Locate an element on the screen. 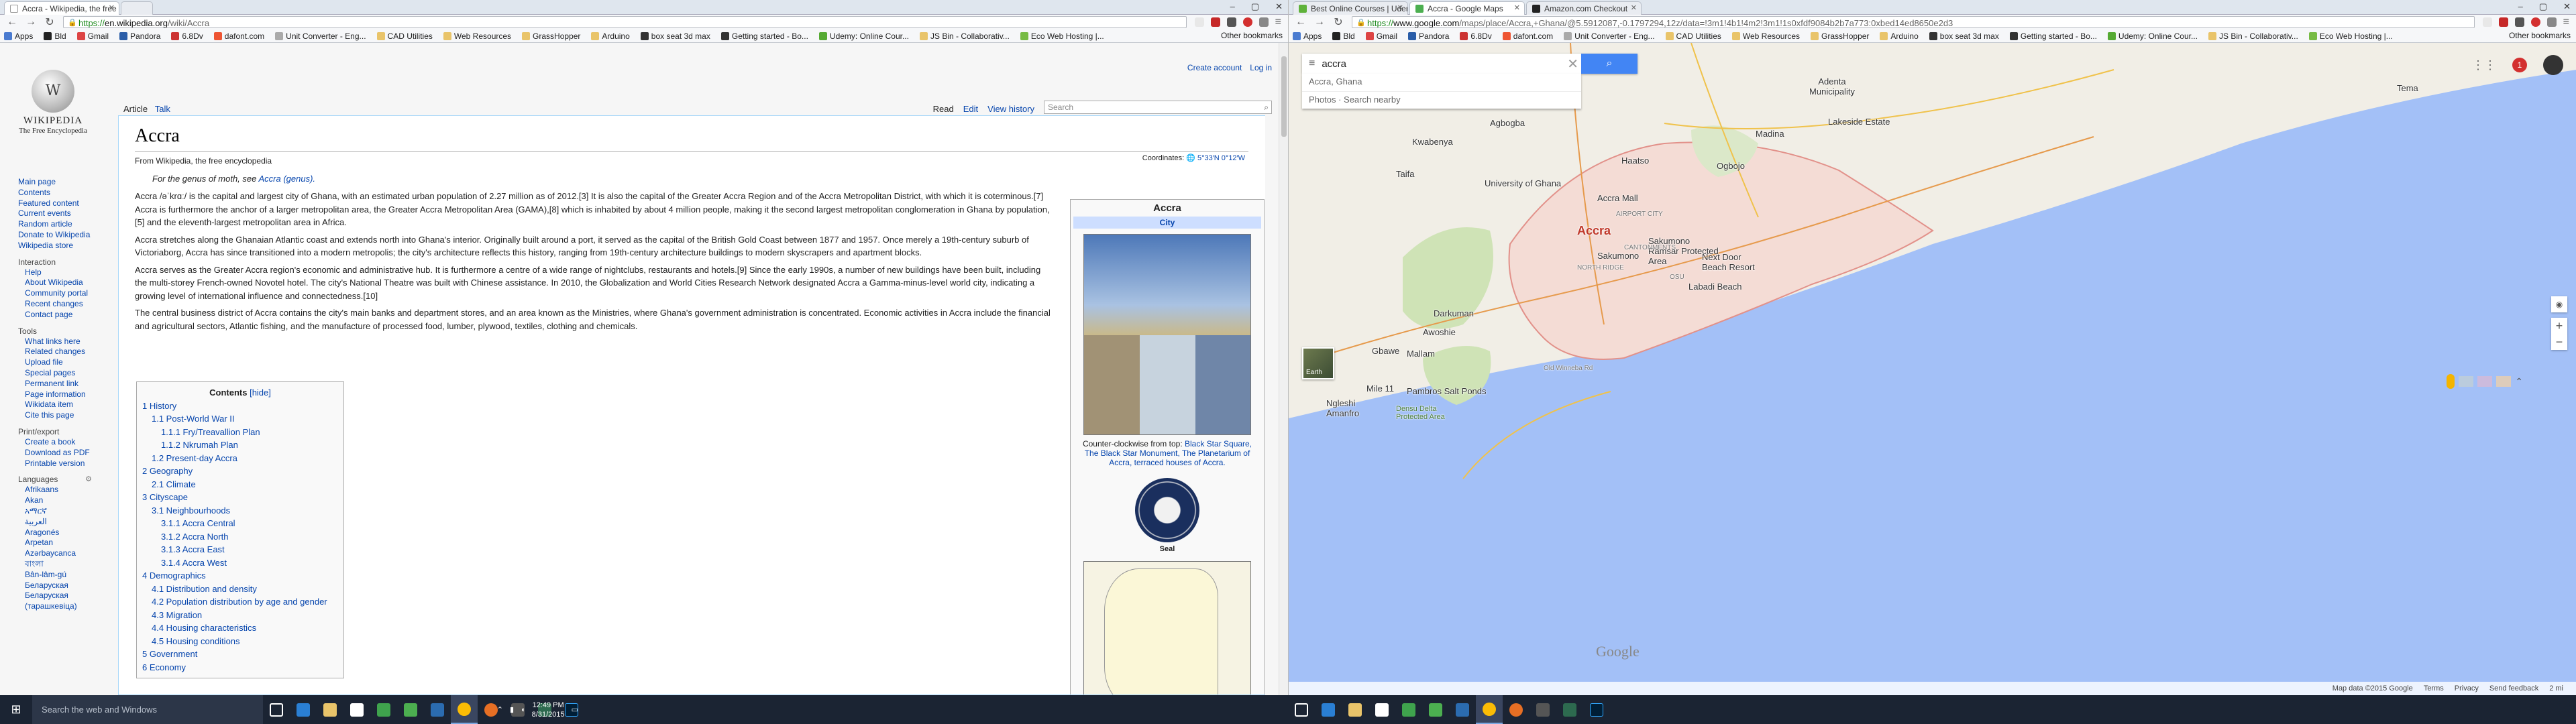 The image size is (2576, 724). maximize-icon: ▢ is located at coordinates (1255, 6).